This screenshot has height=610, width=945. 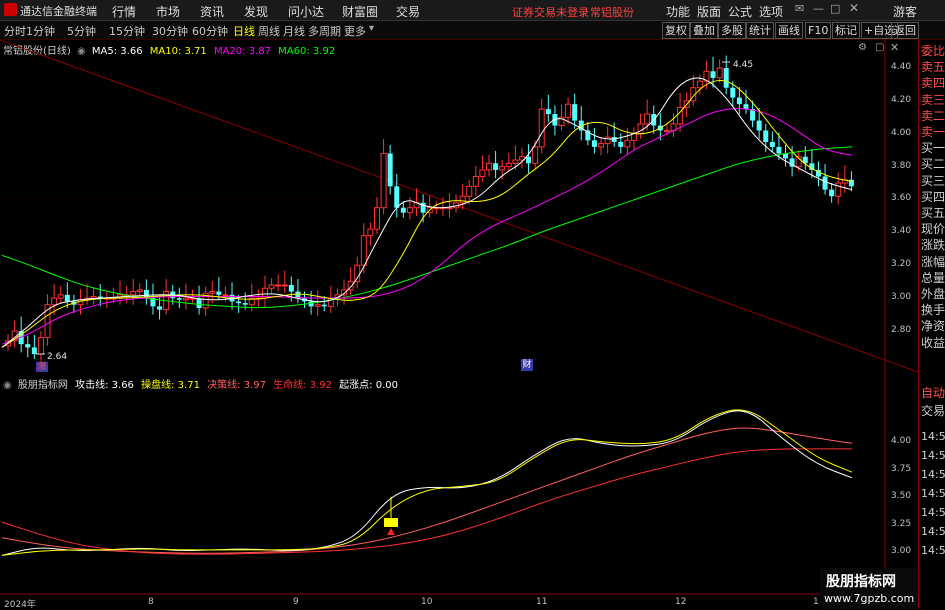 What do you see at coordinates (676, 30) in the screenshot?
I see `fuquan-button: 复权` at bounding box center [676, 30].